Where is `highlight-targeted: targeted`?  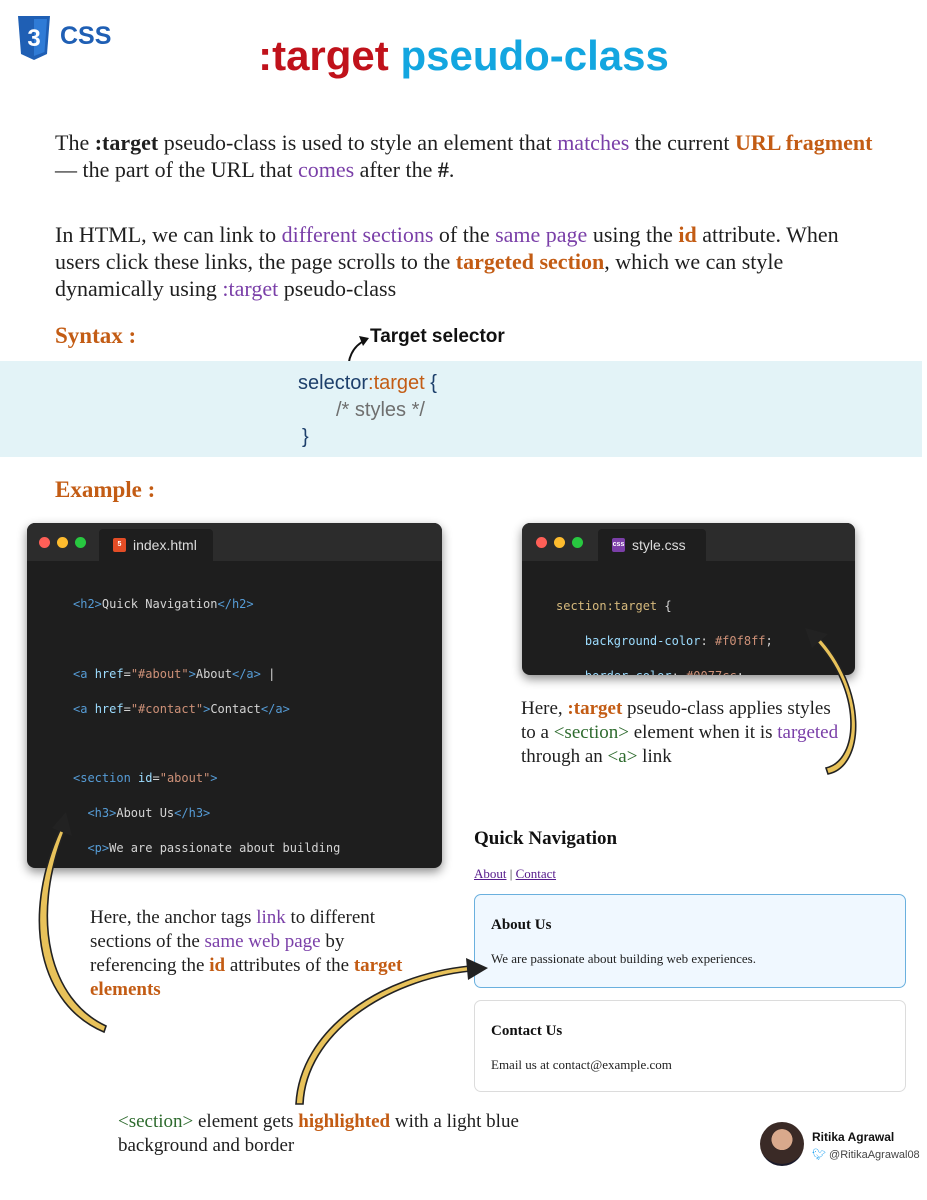
highlight-targeted: targeted is located at coordinates (808, 732).